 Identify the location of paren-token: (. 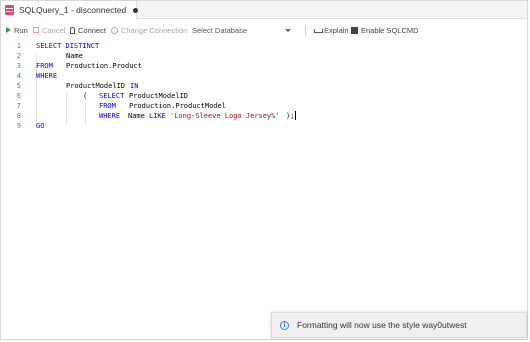
(85, 96).